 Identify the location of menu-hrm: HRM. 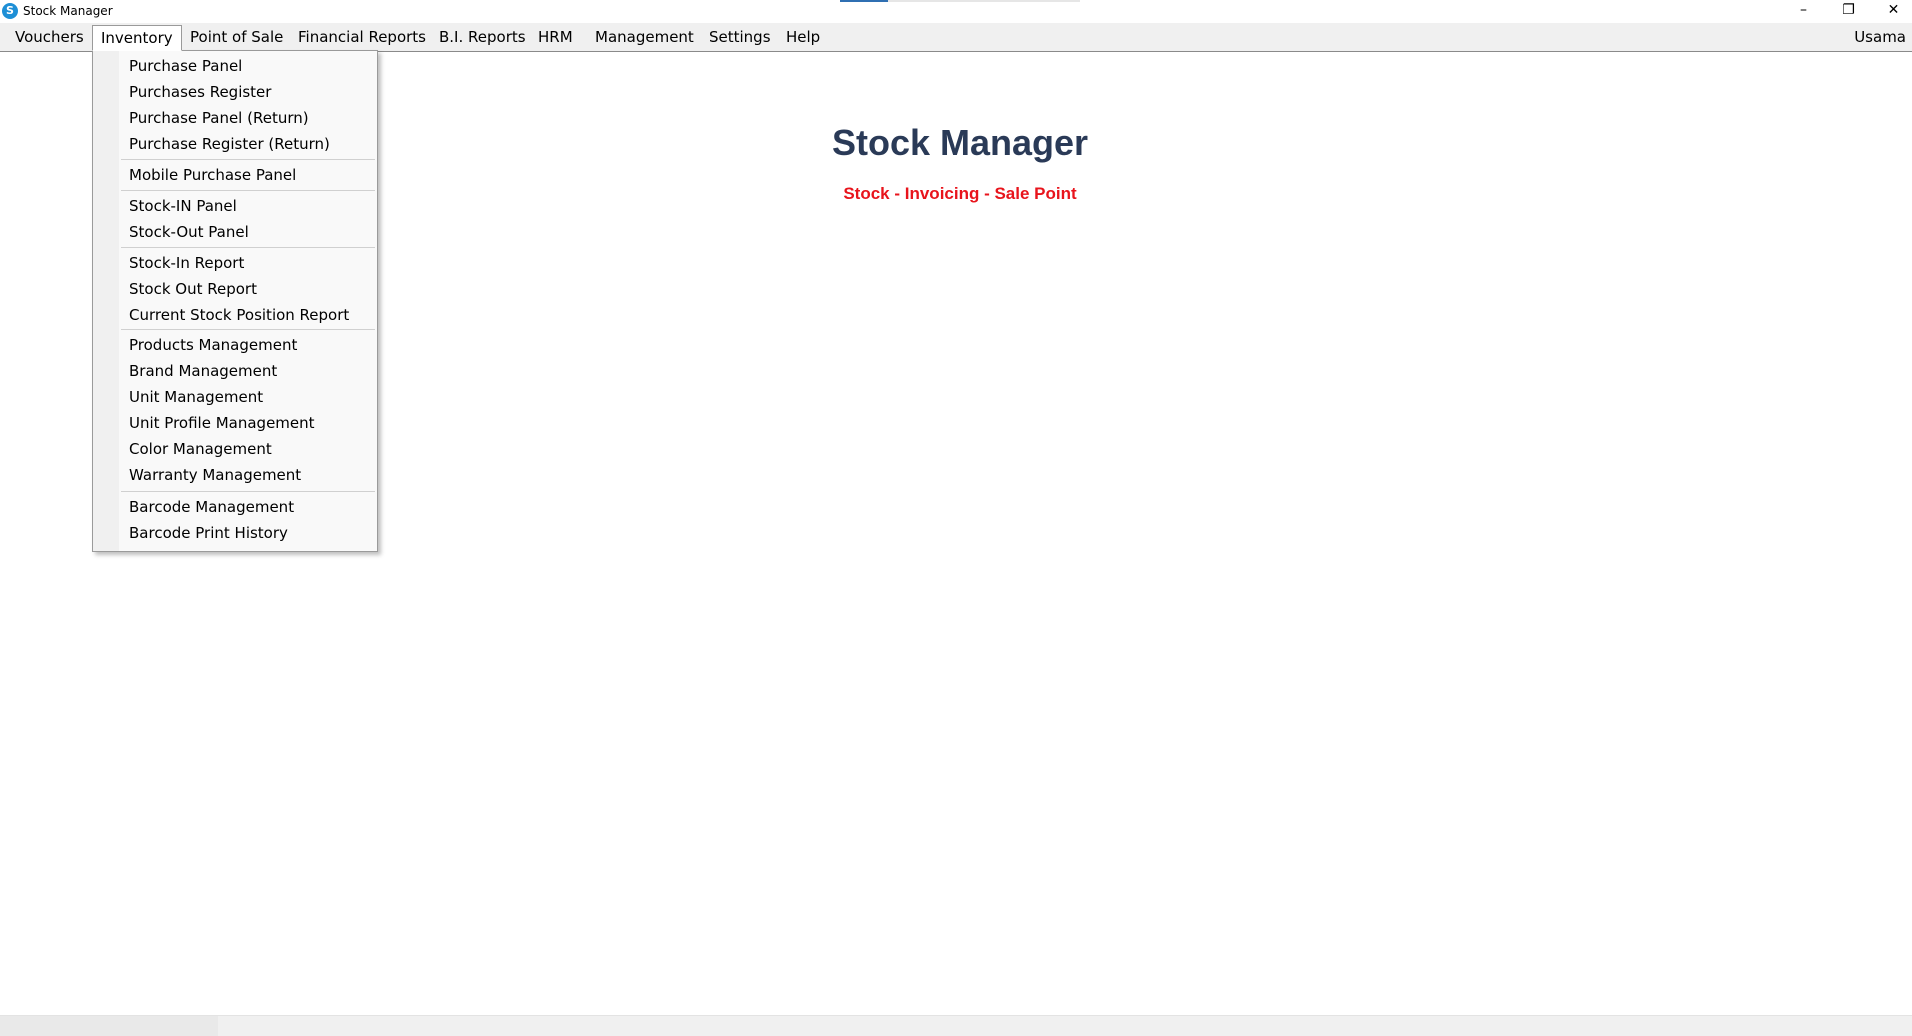
(555, 37).